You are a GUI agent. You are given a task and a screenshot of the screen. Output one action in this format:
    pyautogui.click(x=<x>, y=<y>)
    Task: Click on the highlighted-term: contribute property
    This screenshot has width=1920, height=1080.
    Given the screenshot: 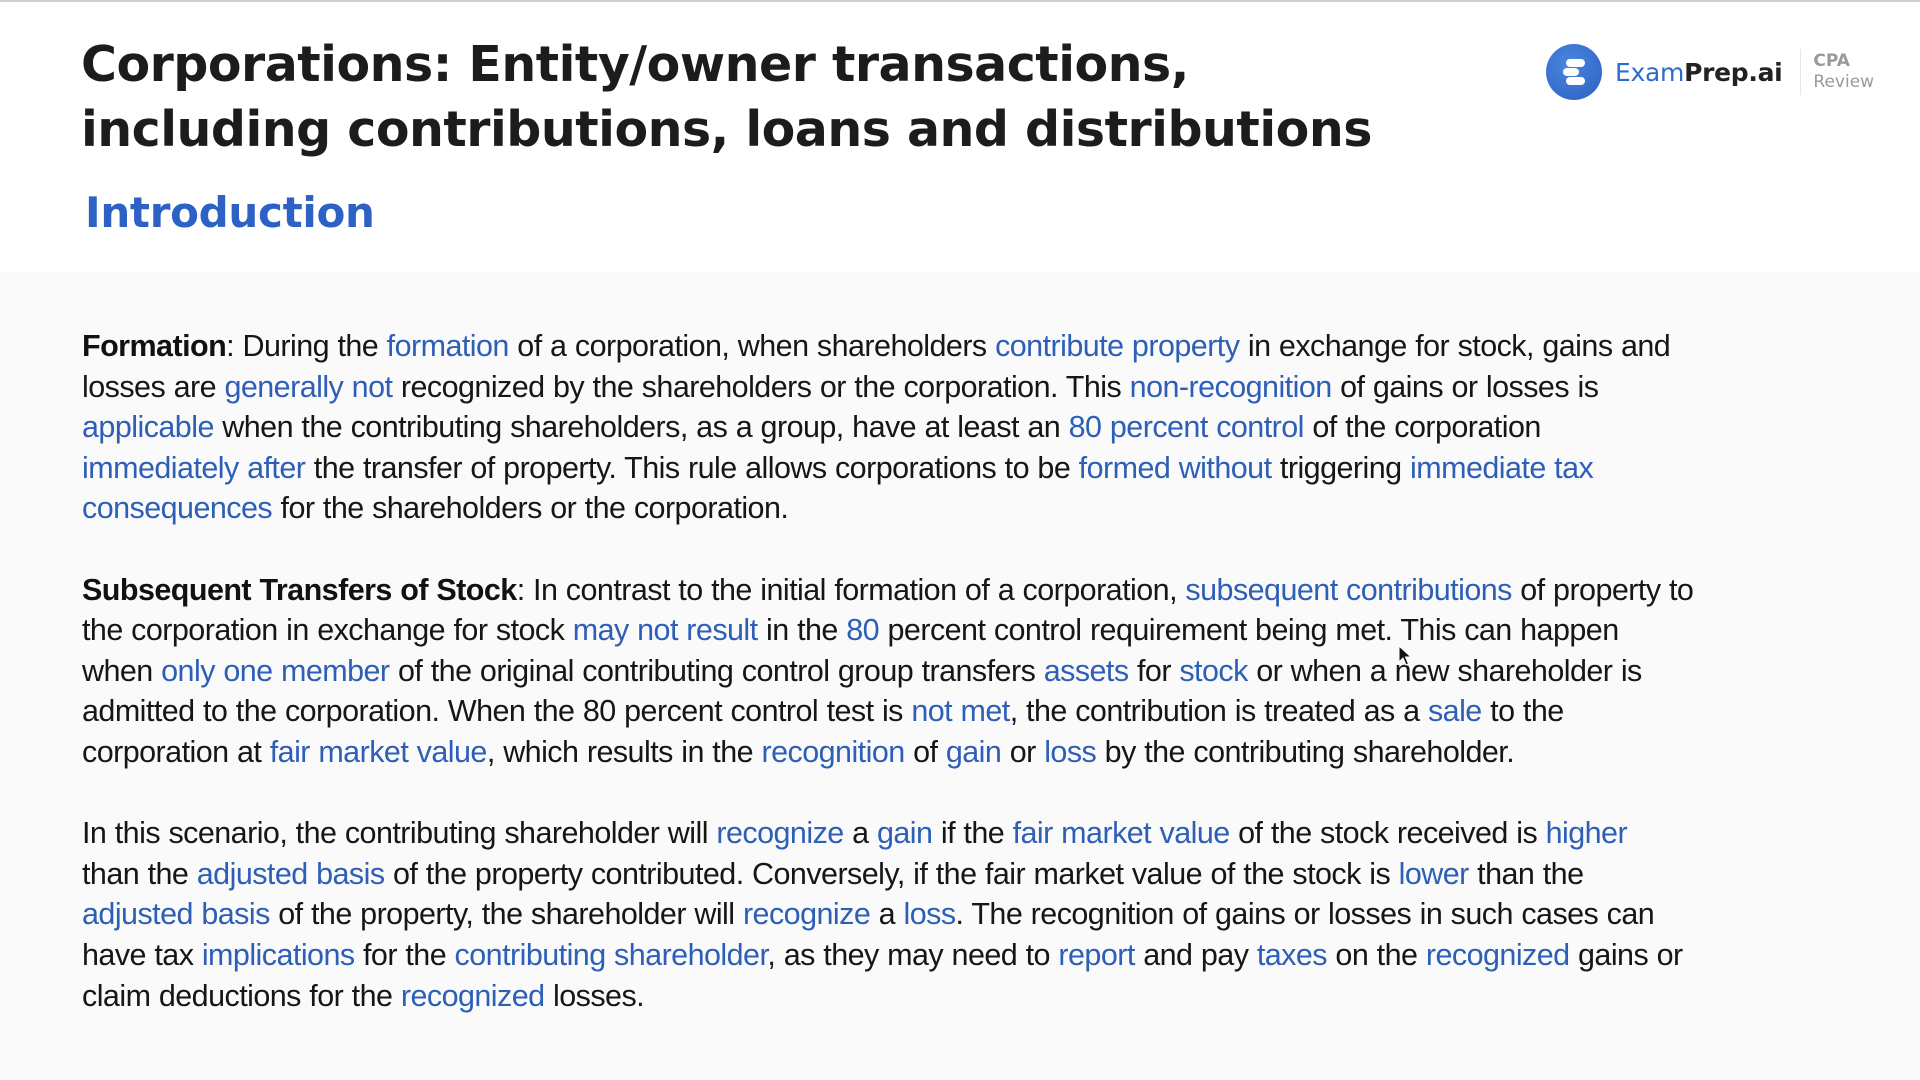 What is the action you would take?
    pyautogui.click(x=1117, y=346)
    